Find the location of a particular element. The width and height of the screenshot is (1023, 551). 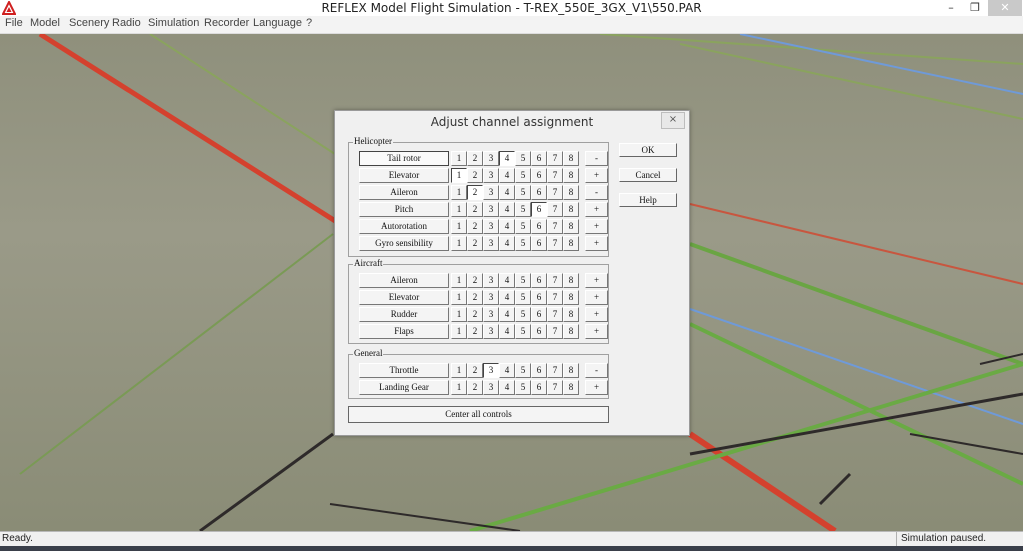

function-button: Autorotation is located at coordinates (404, 226).